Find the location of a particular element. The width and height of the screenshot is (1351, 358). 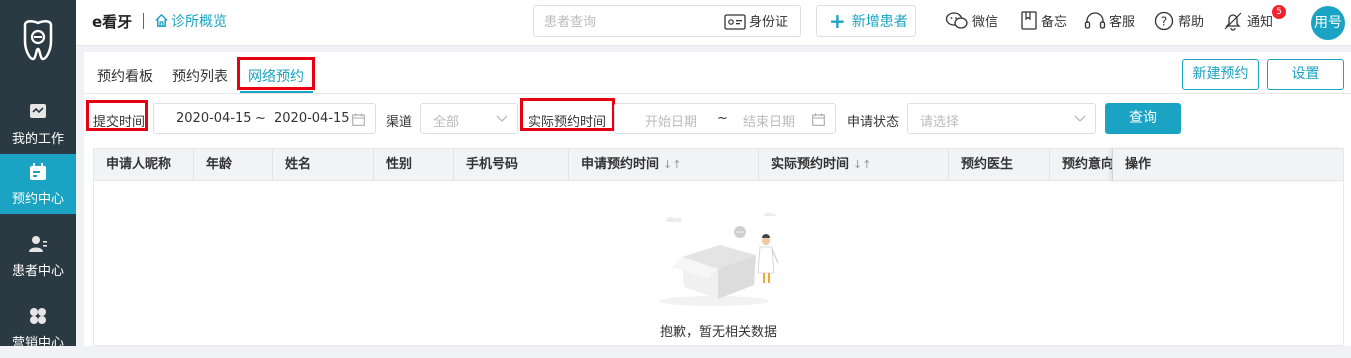

workbench-icon is located at coordinates (38, 111).